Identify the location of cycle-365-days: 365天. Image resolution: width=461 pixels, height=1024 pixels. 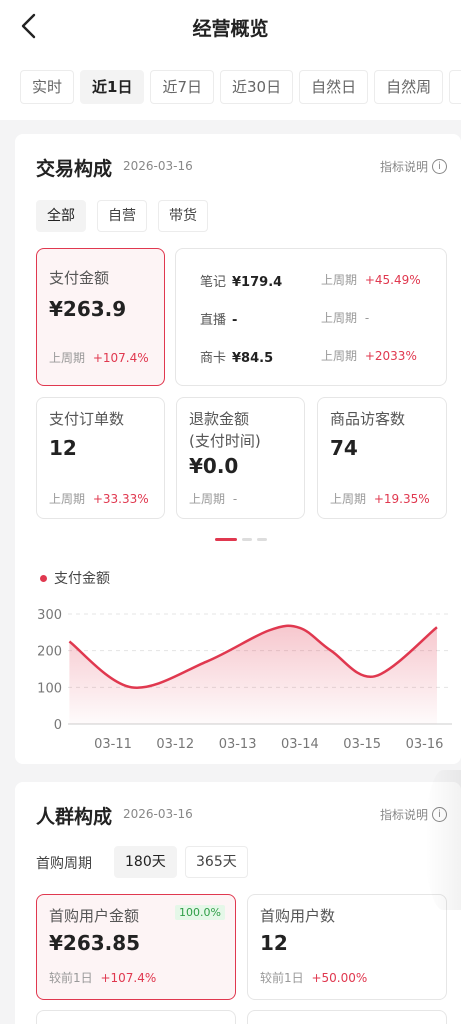
(216, 862).